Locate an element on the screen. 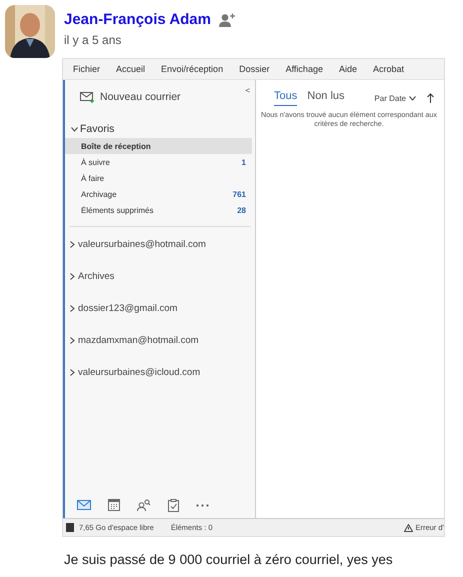 Image resolution: width=463 pixels, height=577 pixels. account-folder: Archives is located at coordinates (96, 276).